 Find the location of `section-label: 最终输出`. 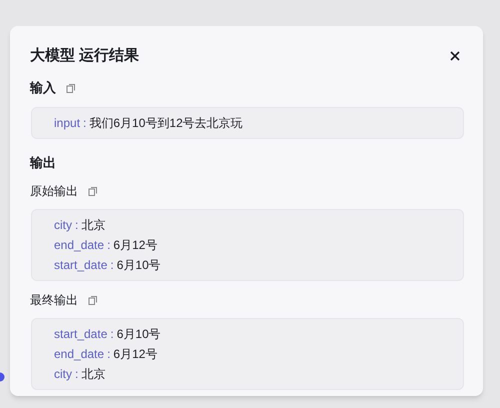

section-label: 最终输出 is located at coordinates (54, 300).